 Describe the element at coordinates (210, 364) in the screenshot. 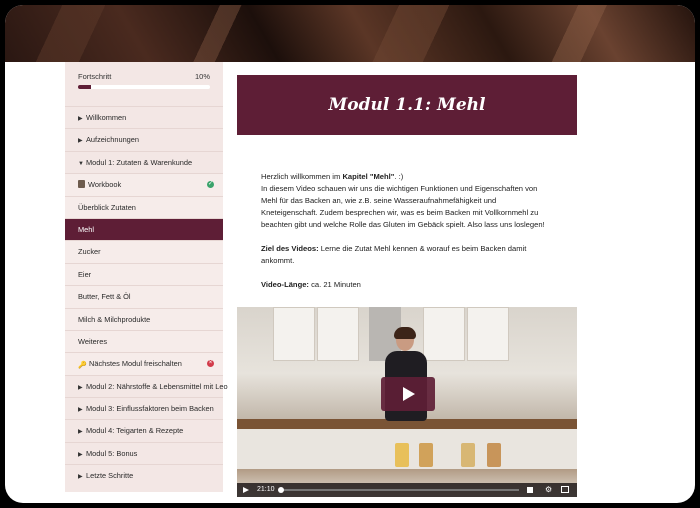

I see `cross-icon: ×` at that location.